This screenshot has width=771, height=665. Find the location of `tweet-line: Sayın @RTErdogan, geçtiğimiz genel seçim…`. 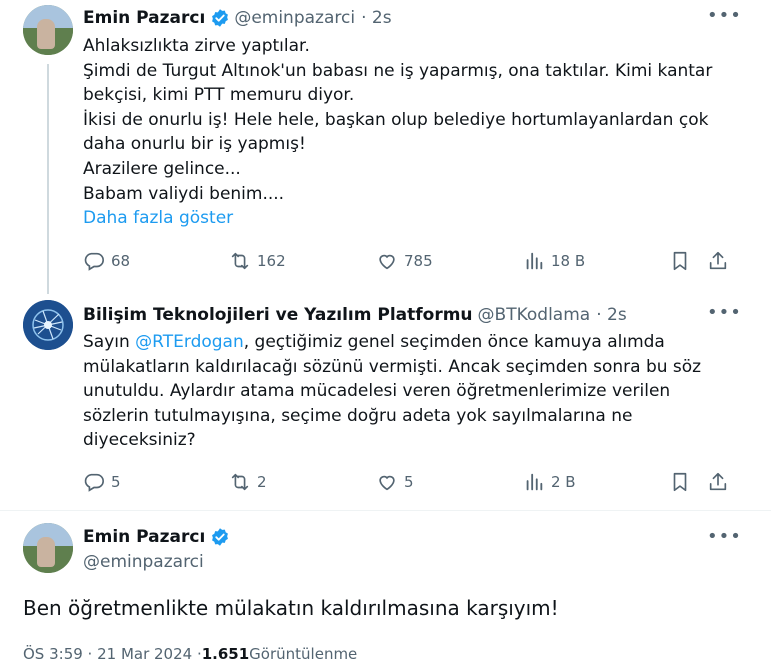

tweet-line: Sayın @RTErdogan, geçtiğimiz genel seçim… is located at coordinates (392, 342).